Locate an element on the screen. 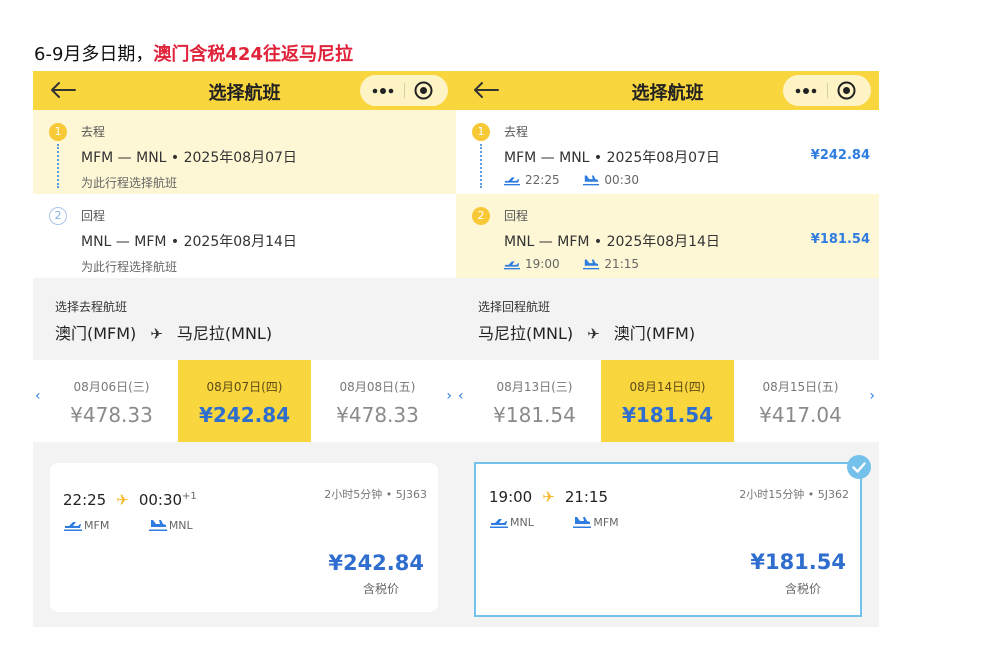  to-city: 马尼拉(MNL) is located at coordinates (224, 333).